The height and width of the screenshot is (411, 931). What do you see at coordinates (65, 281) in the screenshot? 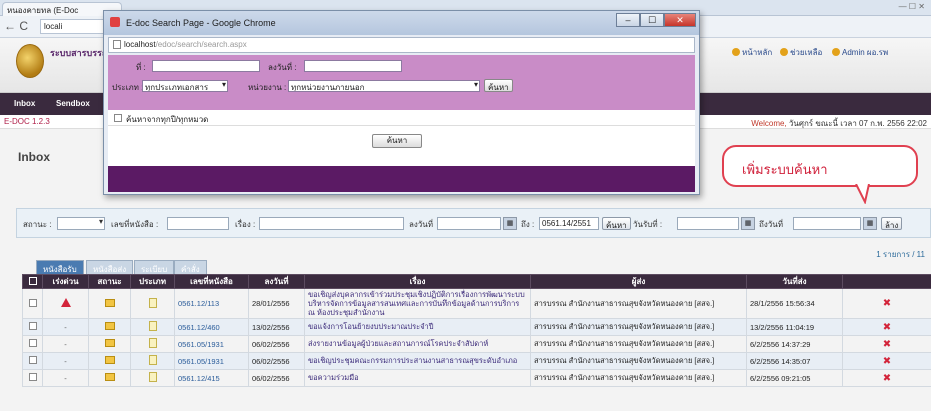
I see `col-urgent: เร่งด่วน` at bounding box center [65, 281].